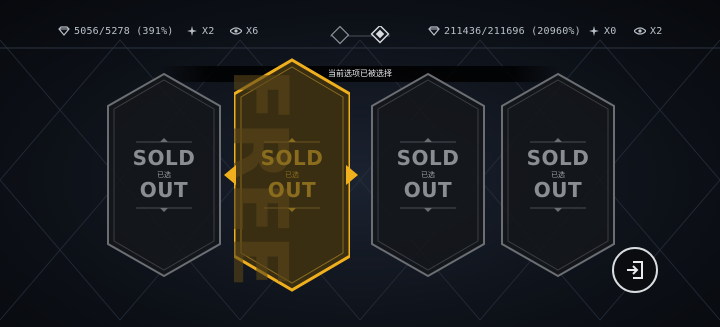 The height and width of the screenshot is (327, 720). I want to click on left-shard-counter: 5056/5278 (391%), so click(116, 31).